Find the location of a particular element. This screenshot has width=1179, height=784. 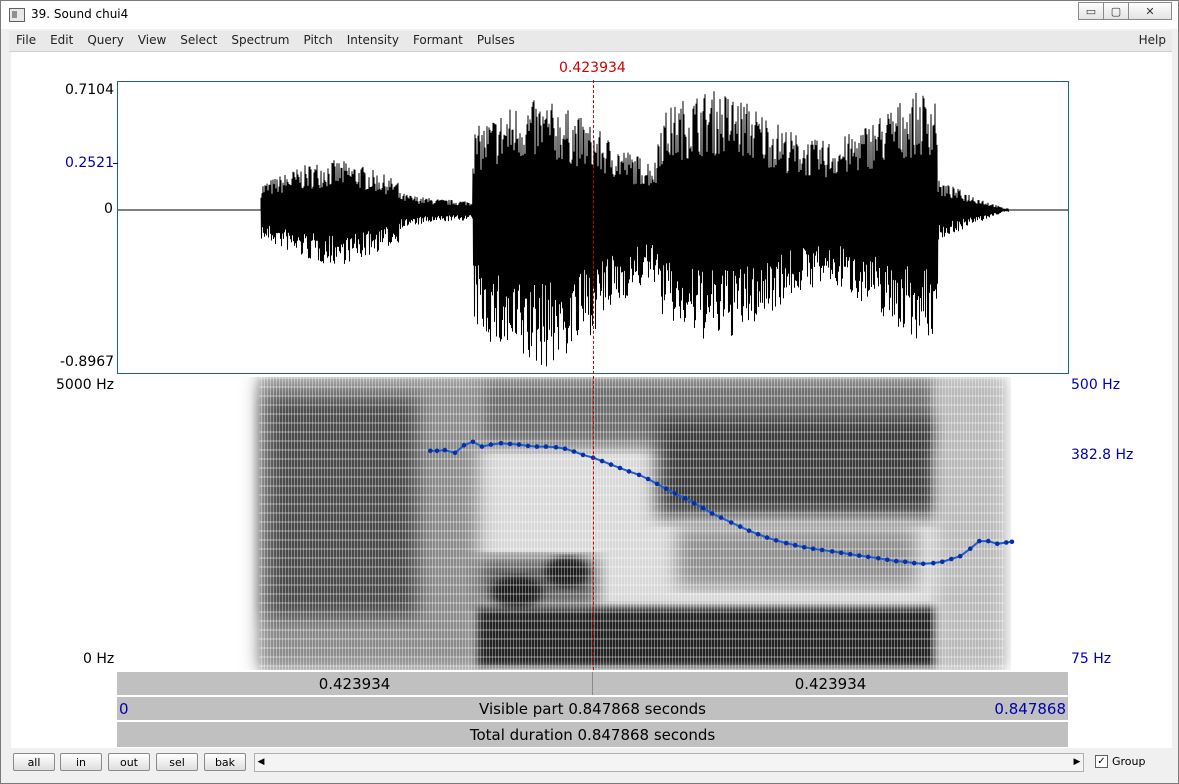

visible-end: 0.847868 is located at coordinates (1030, 709).